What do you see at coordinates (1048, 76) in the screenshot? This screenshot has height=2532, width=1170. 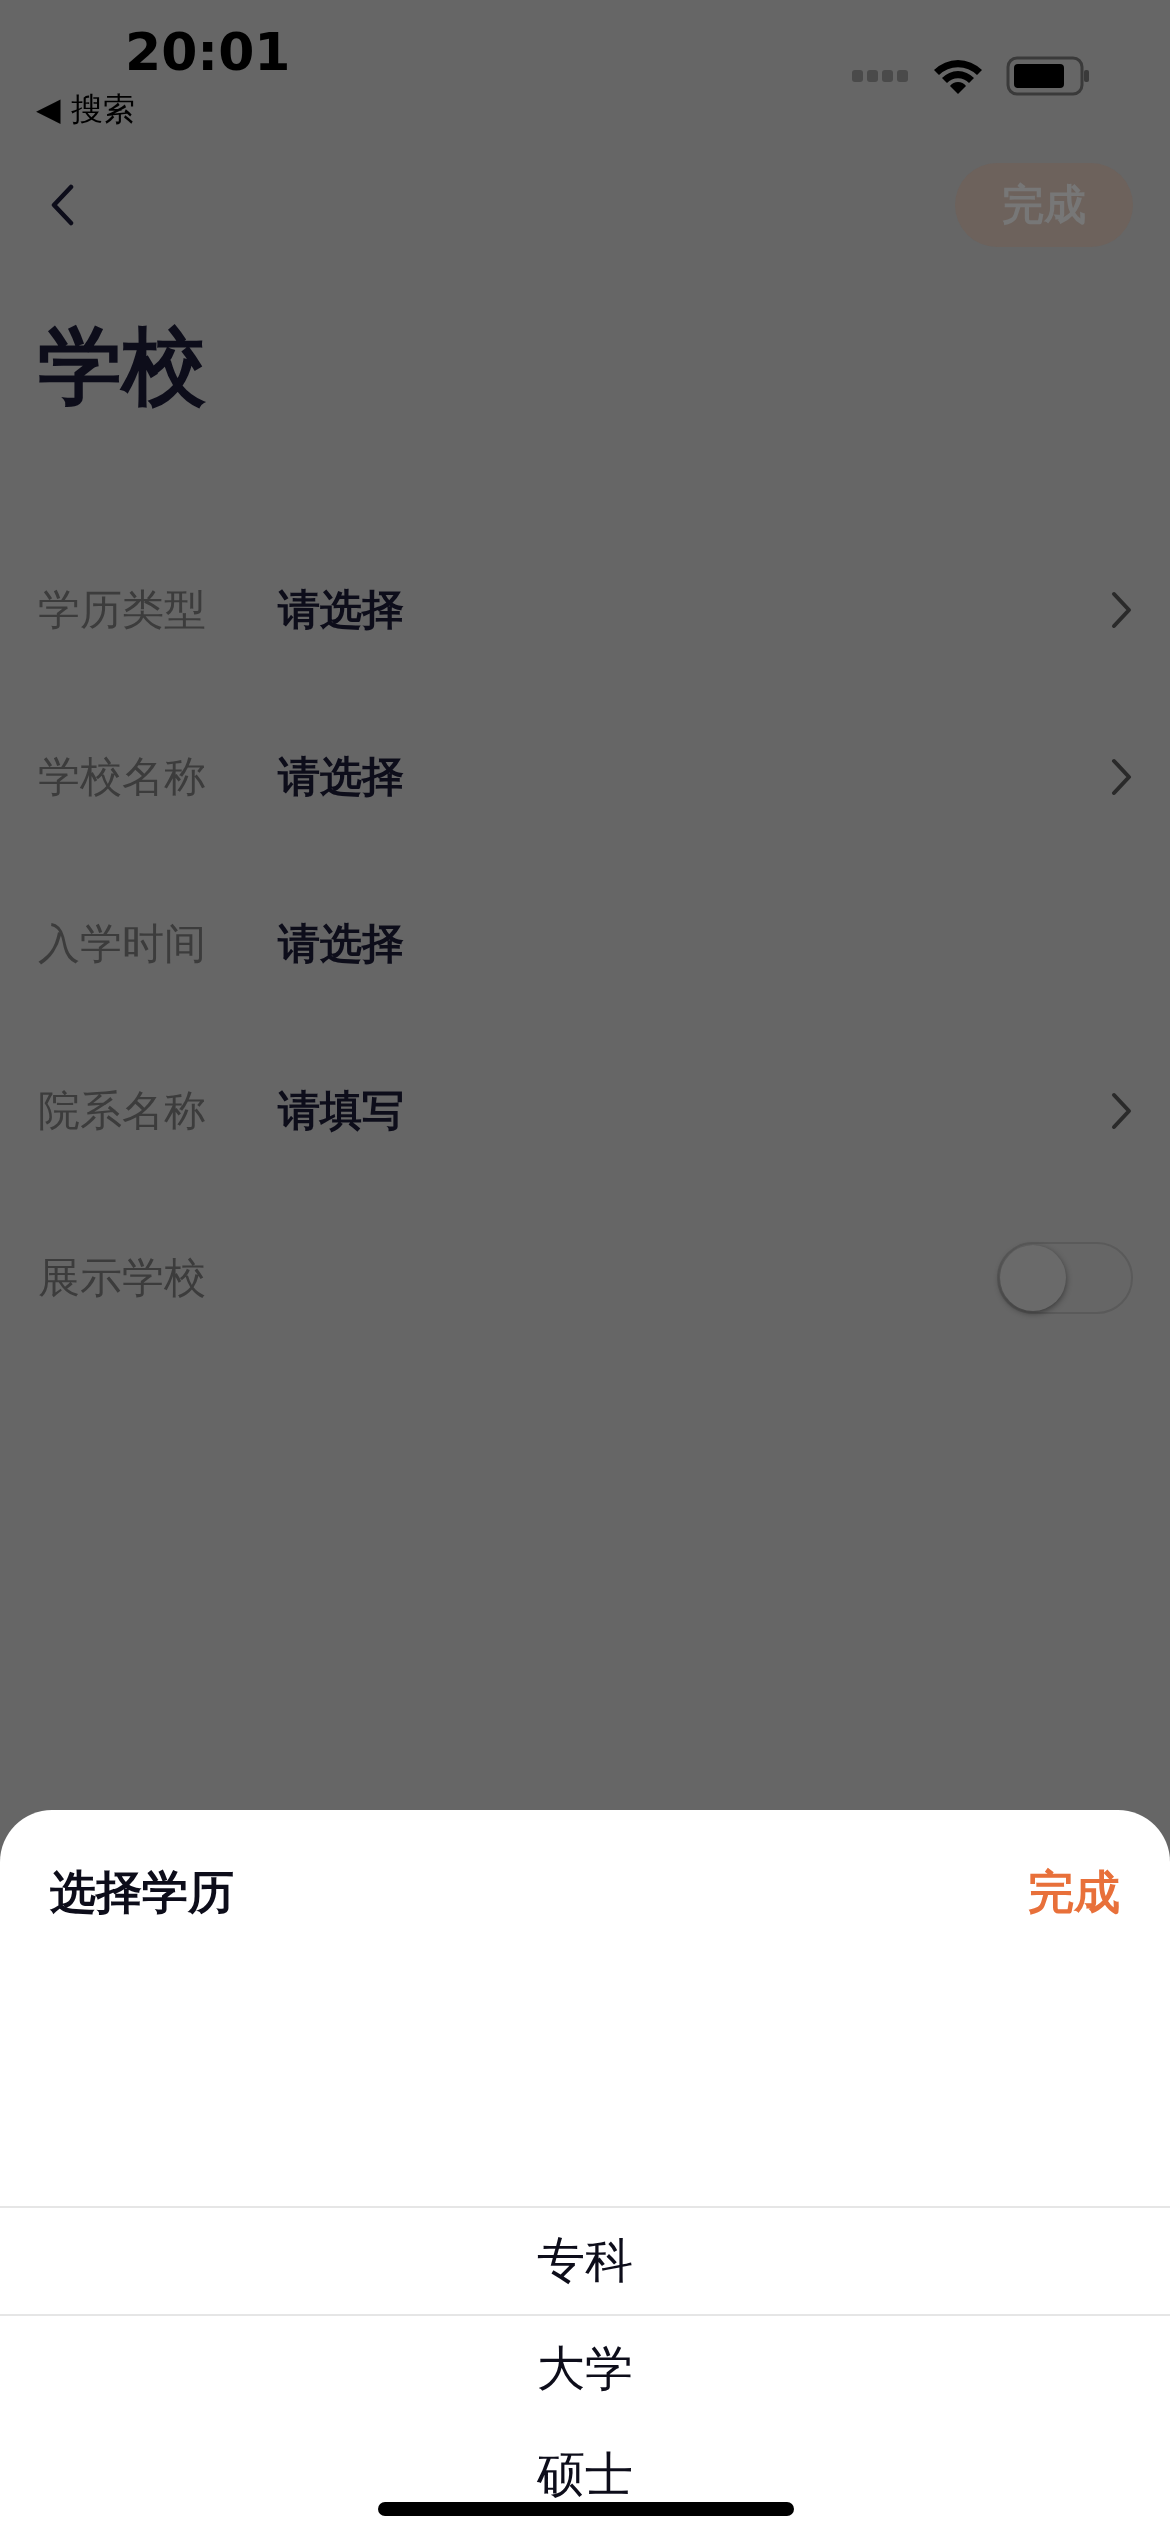 I see `battery-icon` at bounding box center [1048, 76].